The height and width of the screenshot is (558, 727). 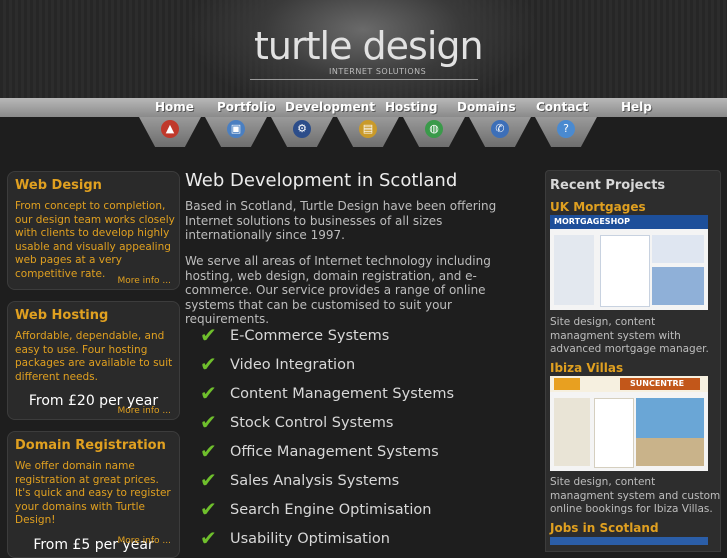 What do you see at coordinates (566, 129) in the screenshot?
I see `help-icon: ?` at bounding box center [566, 129].